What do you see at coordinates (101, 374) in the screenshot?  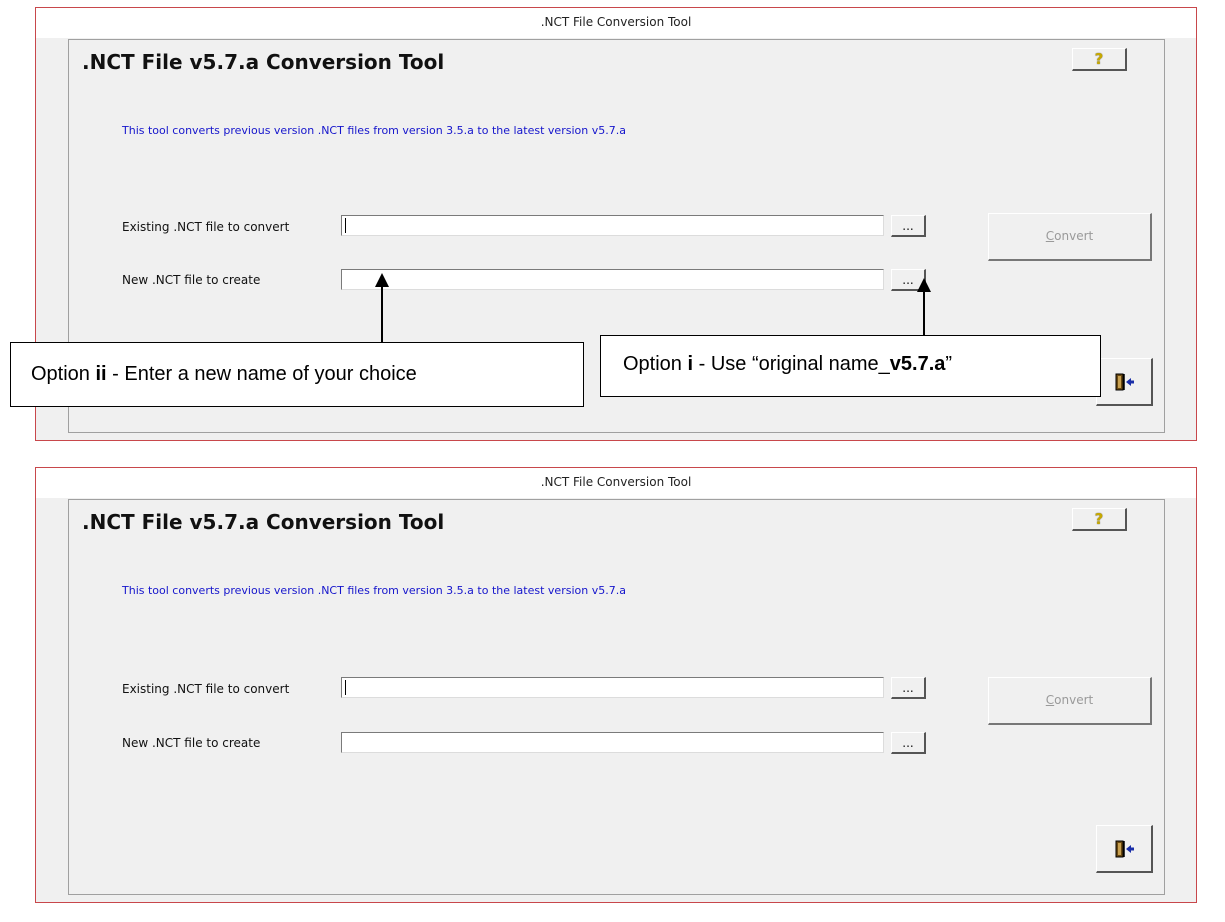 I see `annotation-bold: ii` at bounding box center [101, 374].